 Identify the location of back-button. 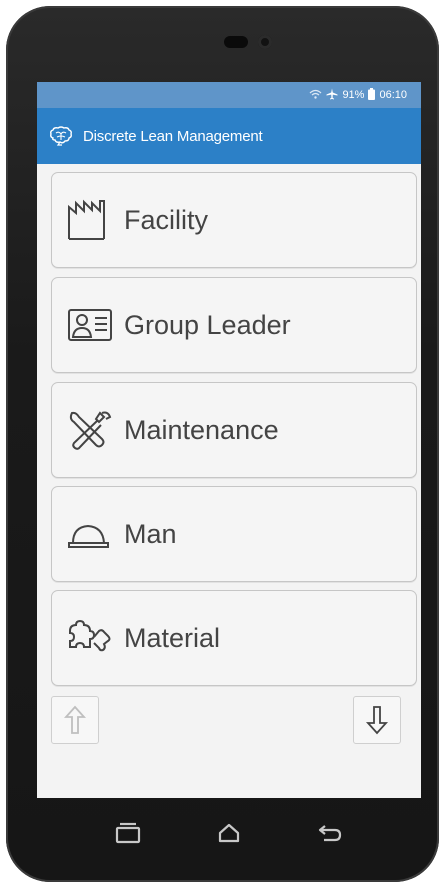
(330, 833).